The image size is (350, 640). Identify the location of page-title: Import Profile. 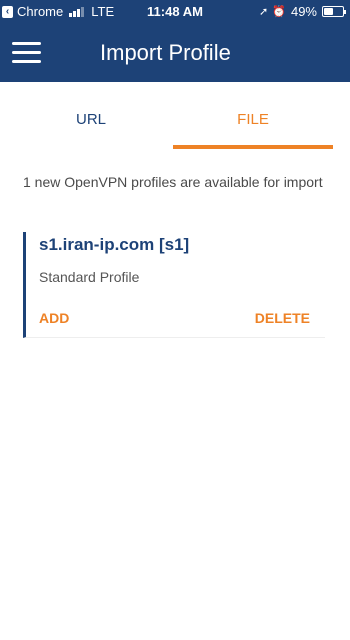
(165, 52).